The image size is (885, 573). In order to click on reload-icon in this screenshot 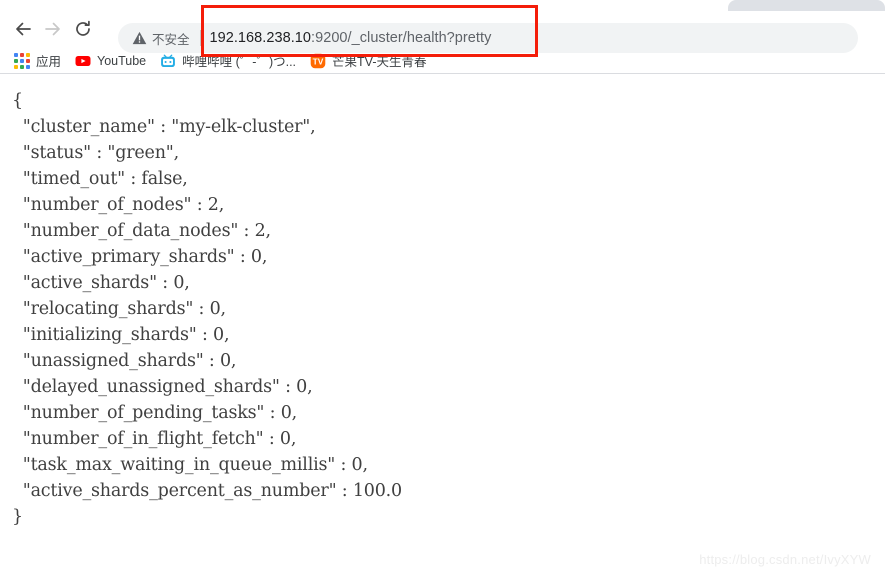, I will do `click(83, 28)`.